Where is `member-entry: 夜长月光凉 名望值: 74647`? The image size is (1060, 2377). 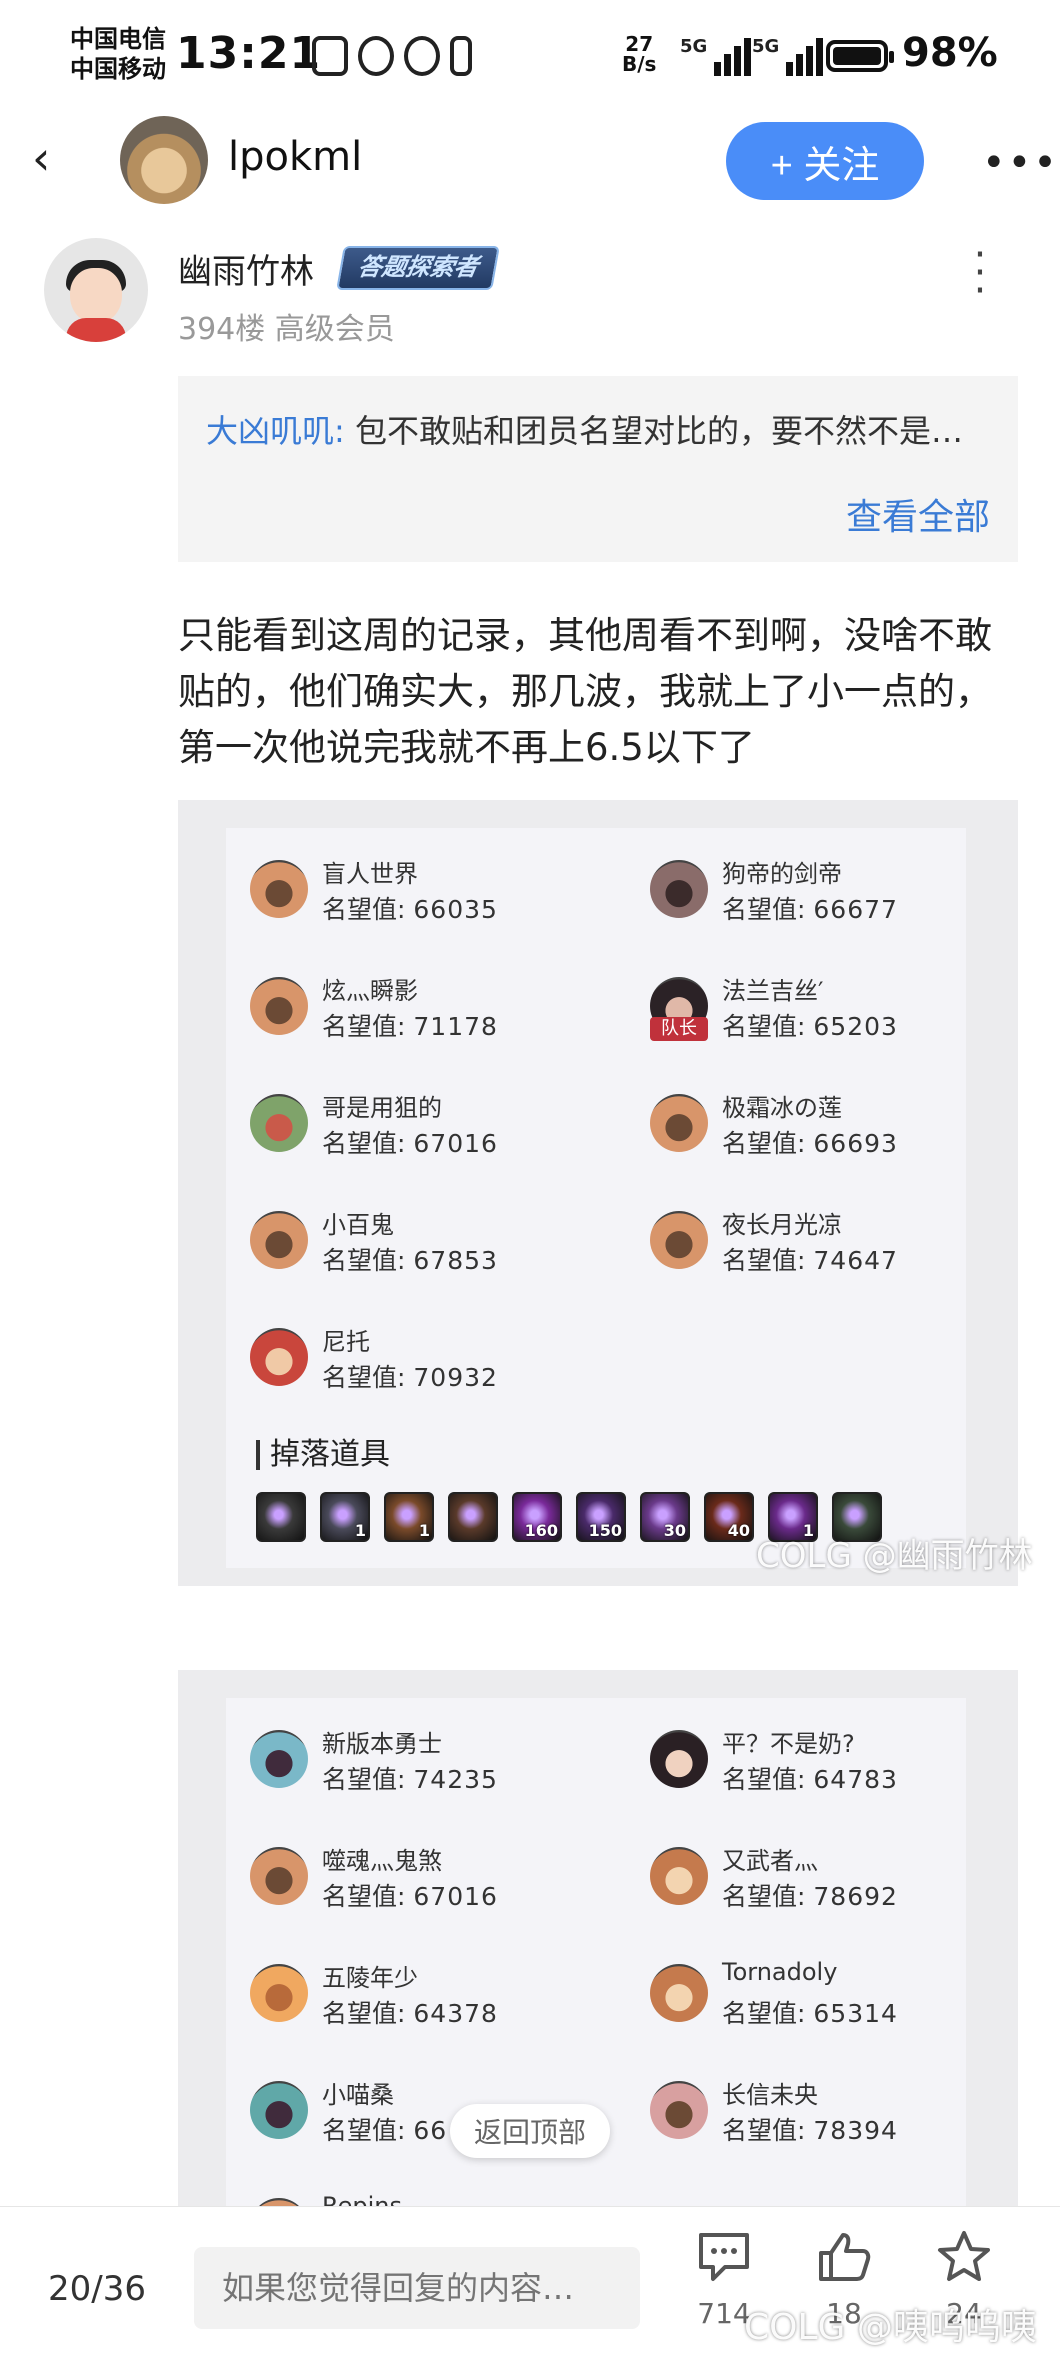
member-entry: 夜长月光凉 名望值: 74647 is located at coordinates (825, 1239).